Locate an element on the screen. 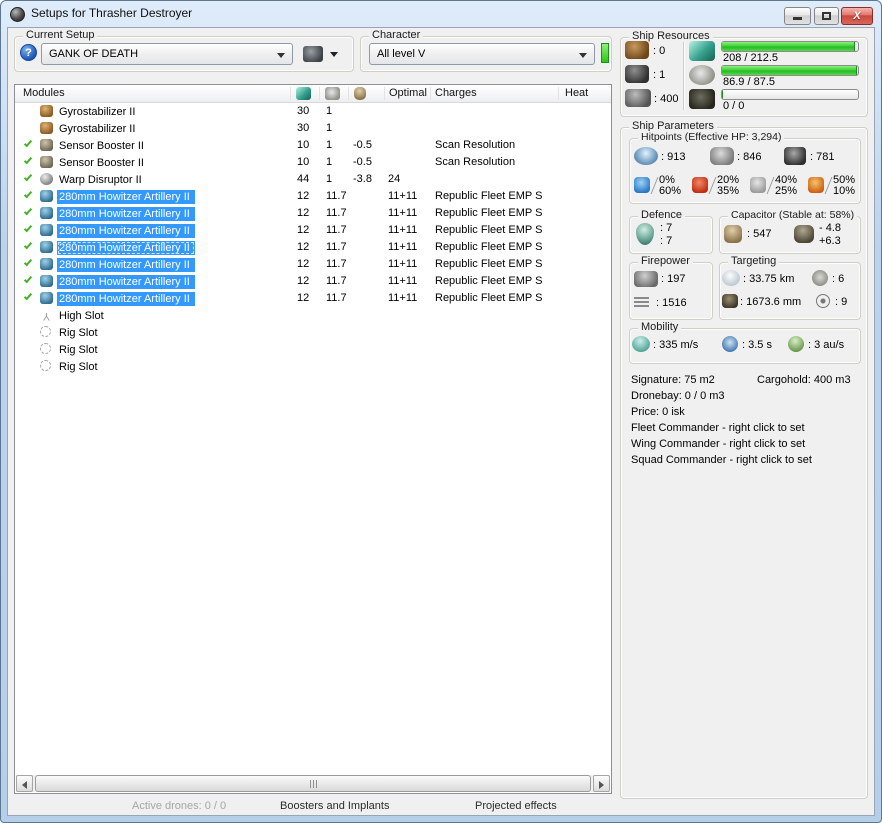 This screenshot has height=823, width=882. module-cap-use: -0.5 is located at coordinates (362, 162).